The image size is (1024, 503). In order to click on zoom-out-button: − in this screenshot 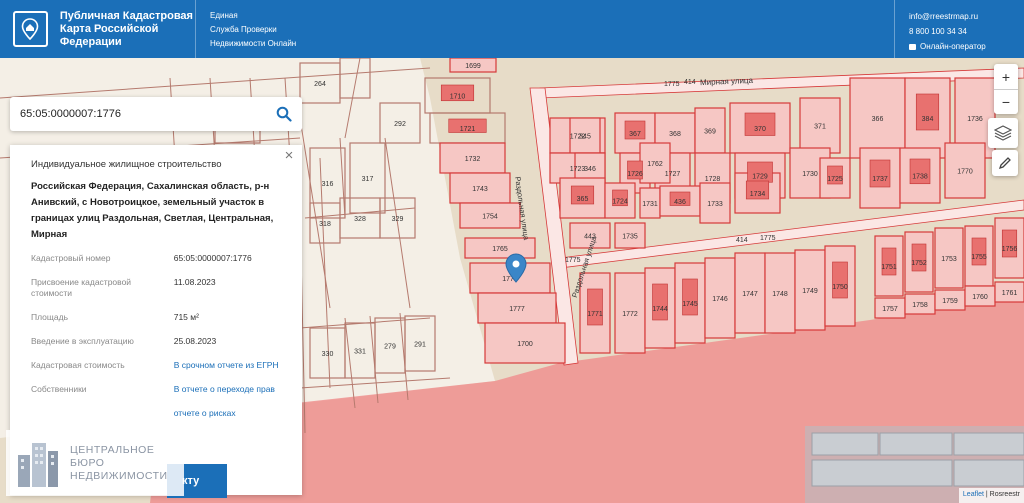, I will do `click(1006, 101)`.